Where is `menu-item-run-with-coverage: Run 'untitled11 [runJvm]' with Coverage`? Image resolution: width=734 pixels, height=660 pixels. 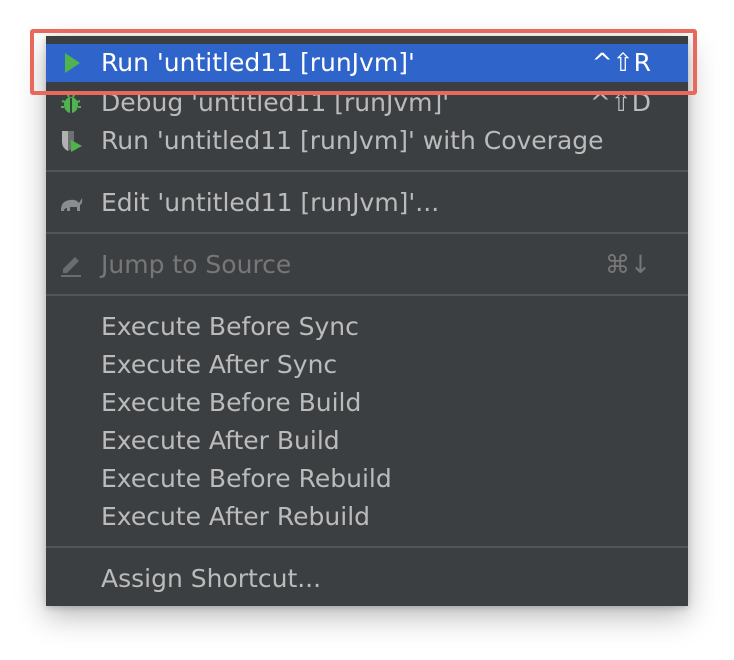
menu-item-run-with-coverage: Run 'untitled11 [runJvm]' with Coverage is located at coordinates (367, 141).